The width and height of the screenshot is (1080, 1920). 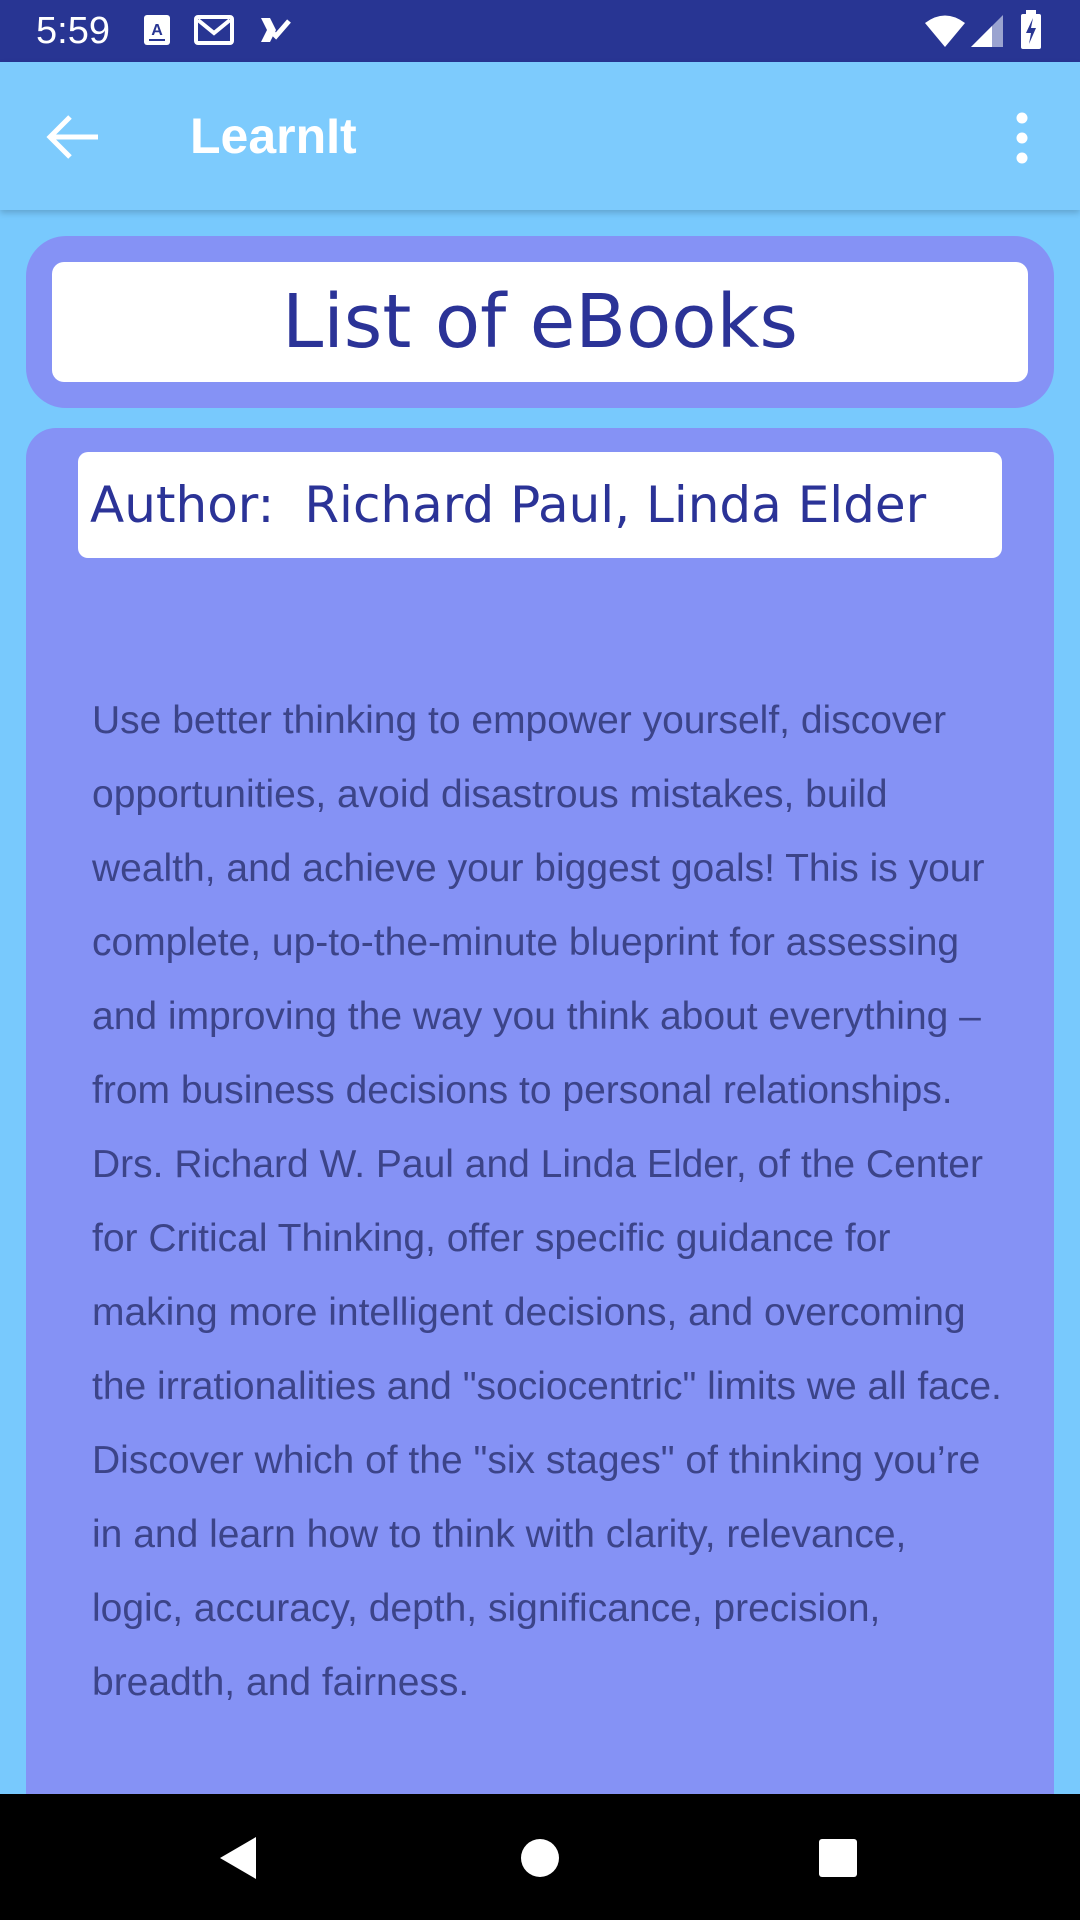 I want to click on header-card: List of eBooks, so click(x=540, y=322).